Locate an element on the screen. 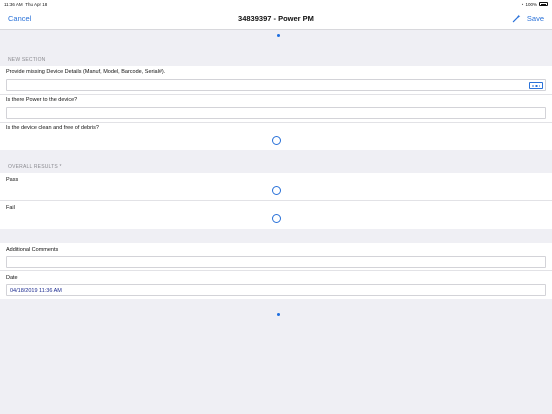 This screenshot has width=552, height=414. save-area: Save is located at coordinates (528, 18).